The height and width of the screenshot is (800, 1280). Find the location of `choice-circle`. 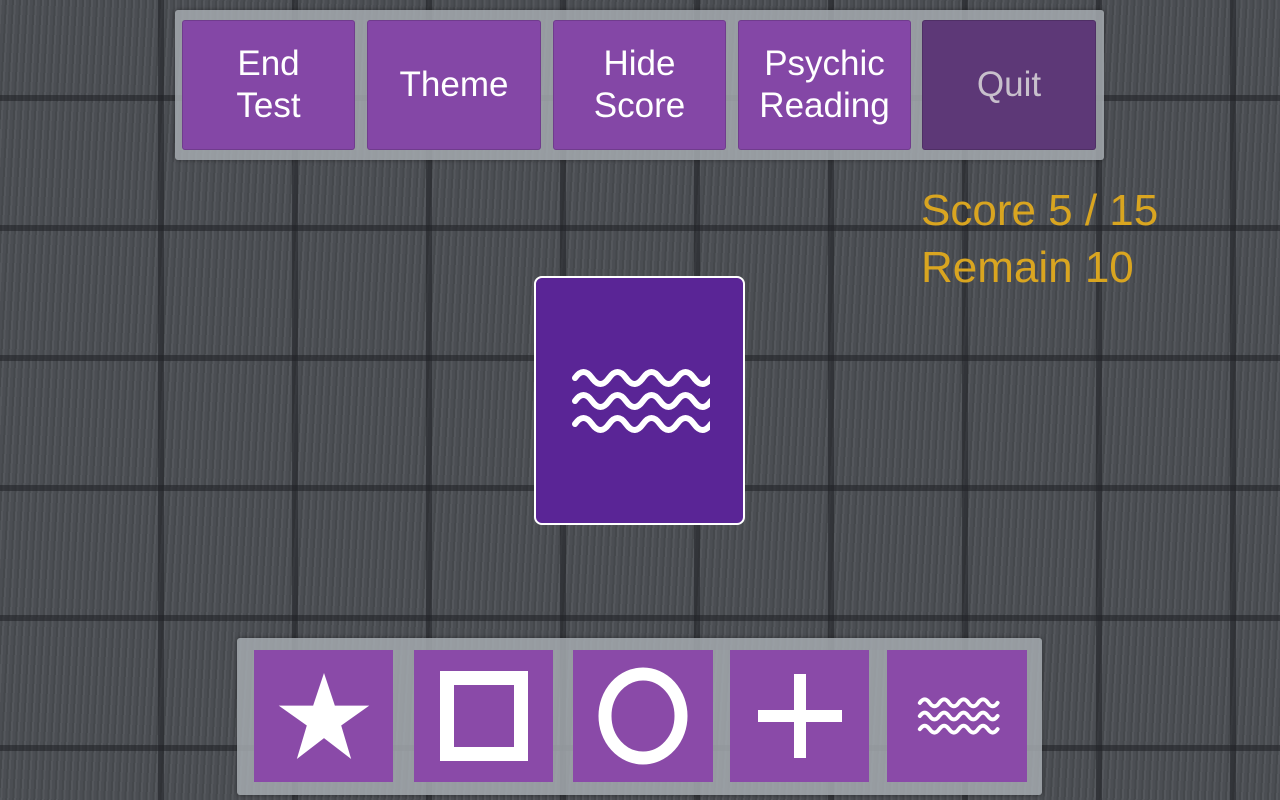

choice-circle is located at coordinates (643, 716).